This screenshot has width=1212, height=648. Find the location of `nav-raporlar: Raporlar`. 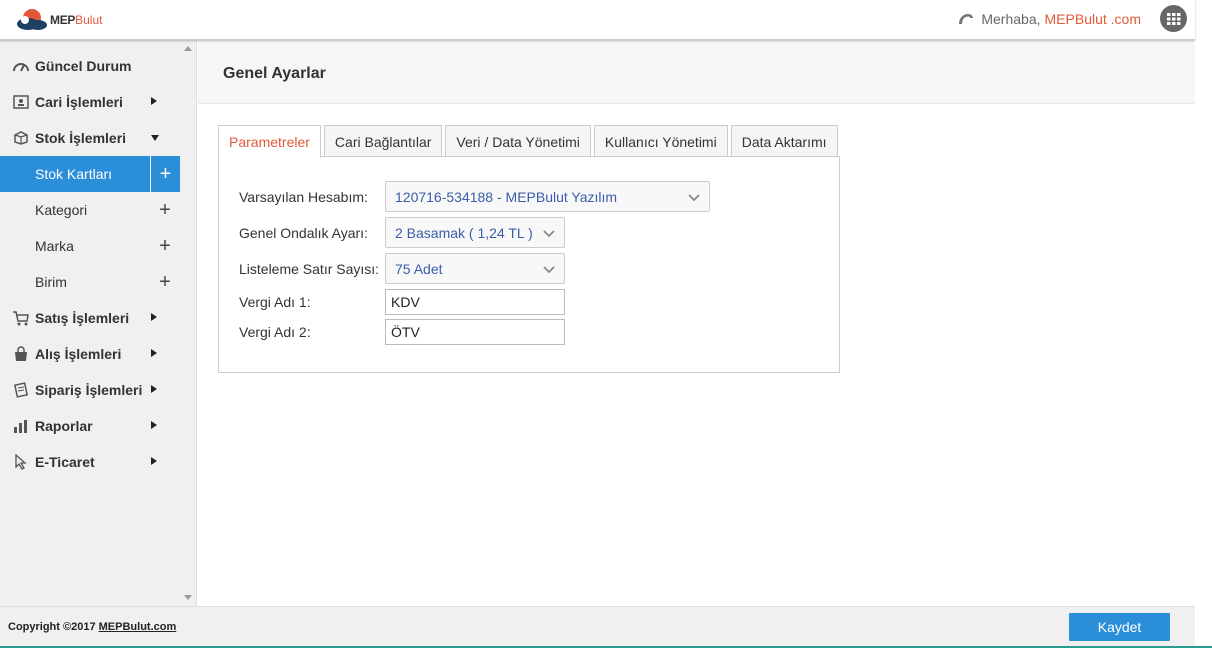

nav-raporlar: Raporlar is located at coordinates (90, 426).